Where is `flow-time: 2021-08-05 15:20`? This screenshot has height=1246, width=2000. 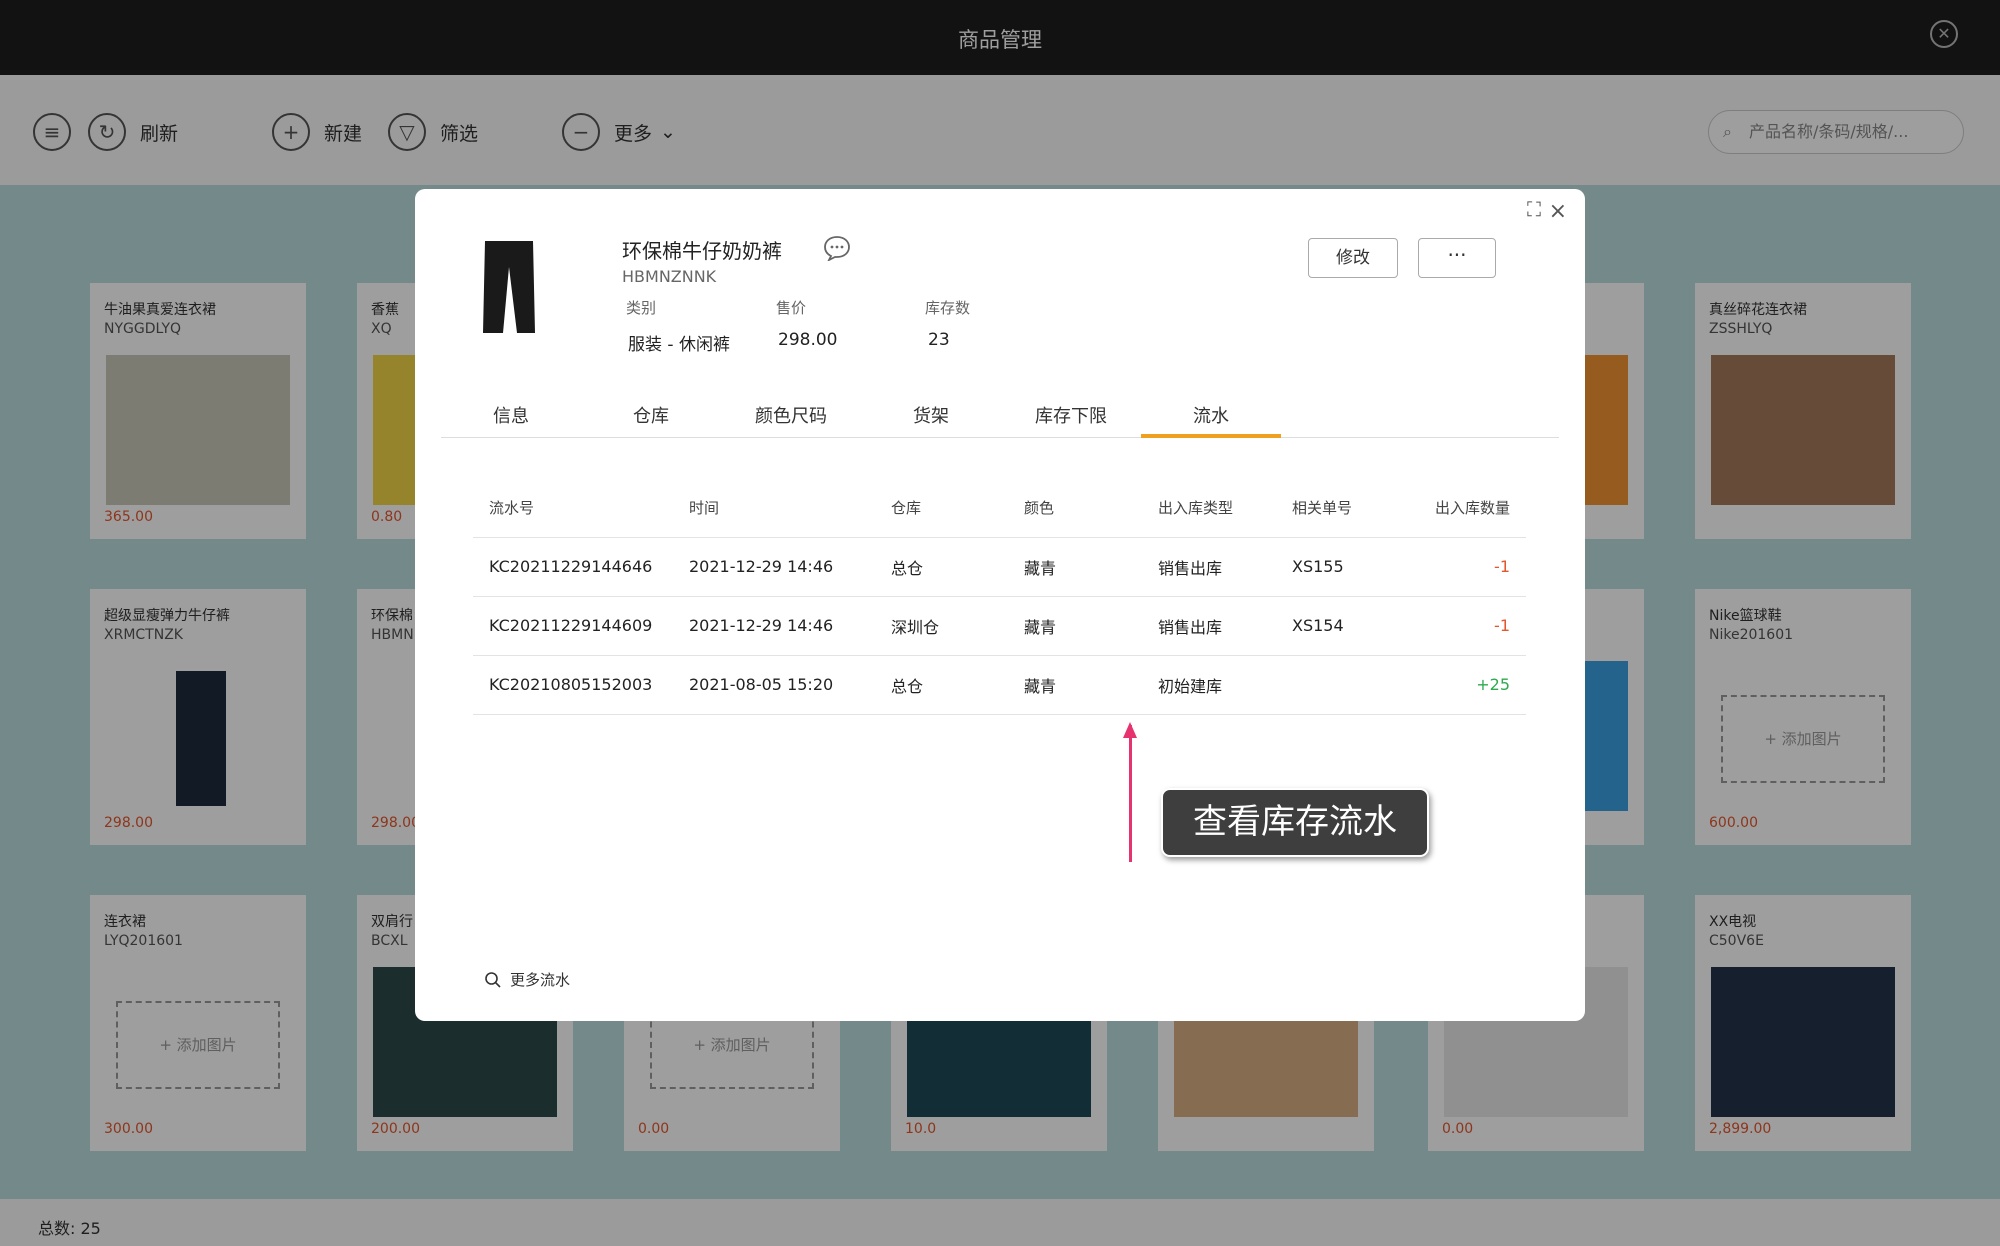
flow-time: 2021-08-05 15:20 is located at coordinates (774, 685).